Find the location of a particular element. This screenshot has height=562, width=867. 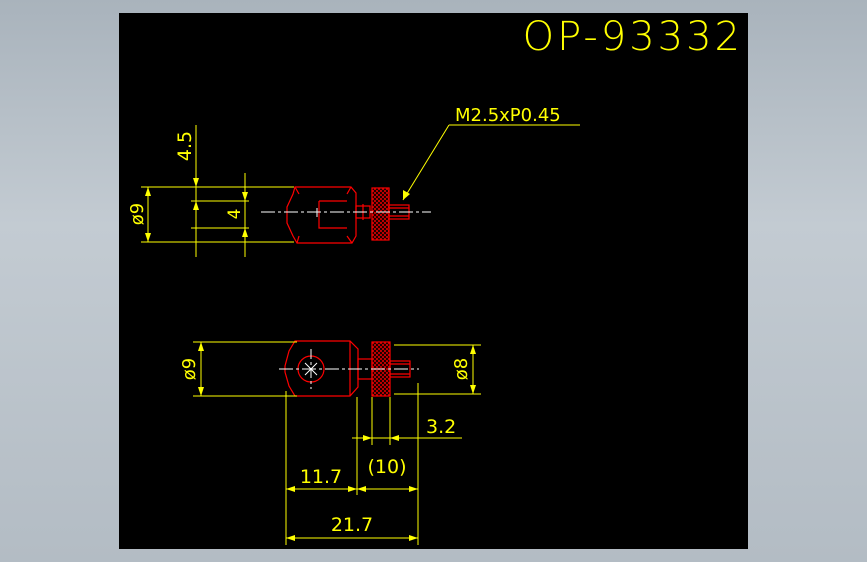

thread-callout: M2.5xP0.45 is located at coordinates (491, 153).